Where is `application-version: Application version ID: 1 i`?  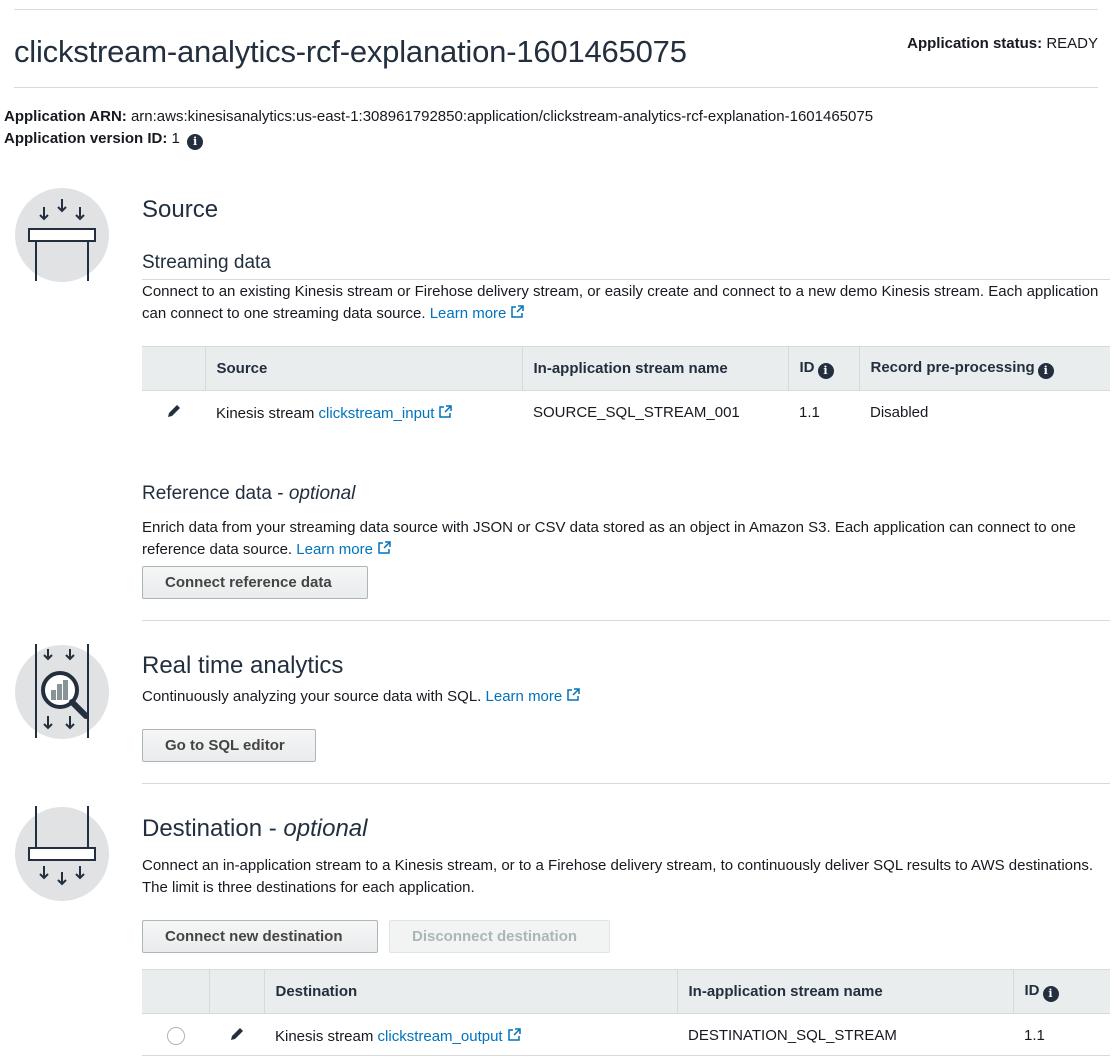
application-version: Application version ID: 1 i is located at coordinates (104, 140).